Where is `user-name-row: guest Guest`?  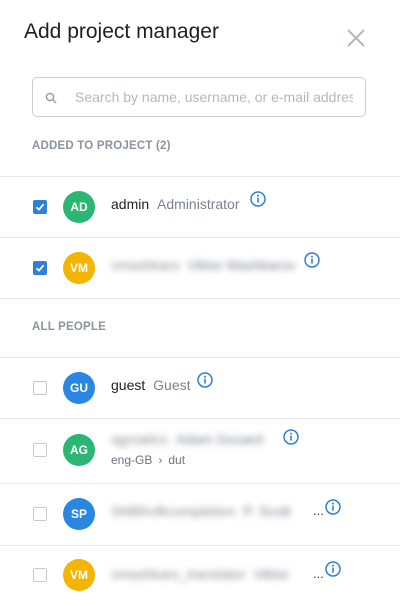 user-name-row: guest Guest is located at coordinates (151, 385).